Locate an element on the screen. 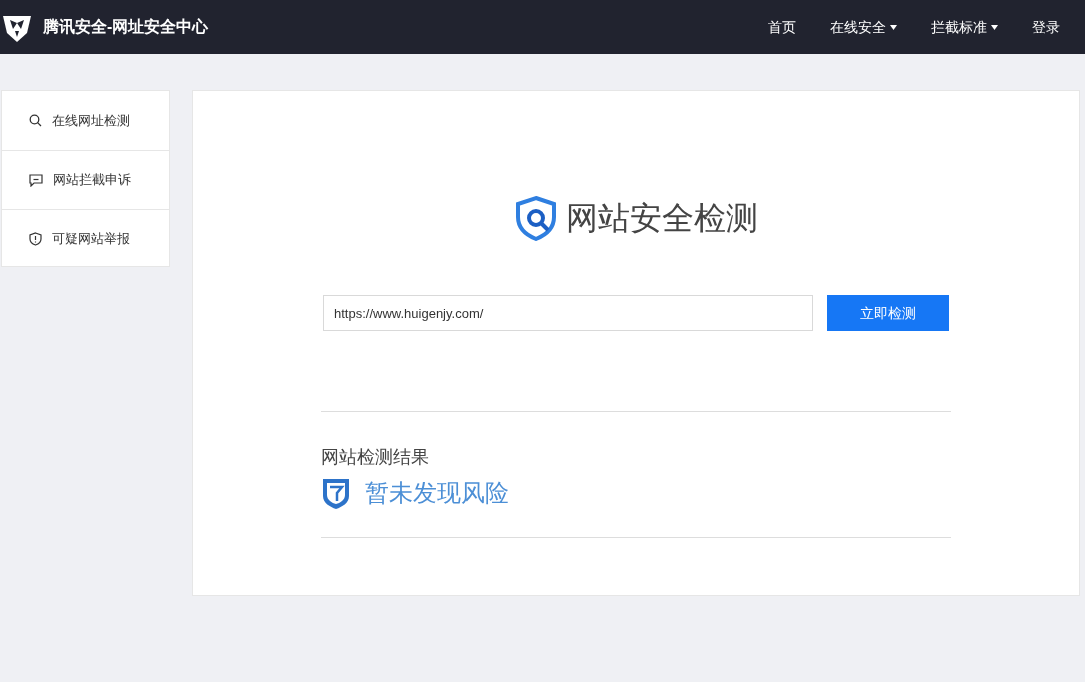 This screenshot has width=1085, height=682. shield-search-icon is located at coordinates (536, 218).